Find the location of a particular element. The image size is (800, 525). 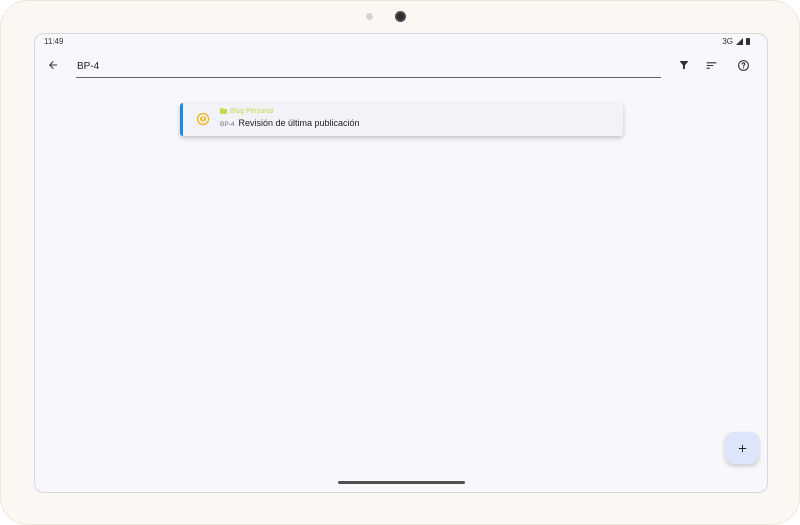

filter-button is located at coordinates (684, 65).